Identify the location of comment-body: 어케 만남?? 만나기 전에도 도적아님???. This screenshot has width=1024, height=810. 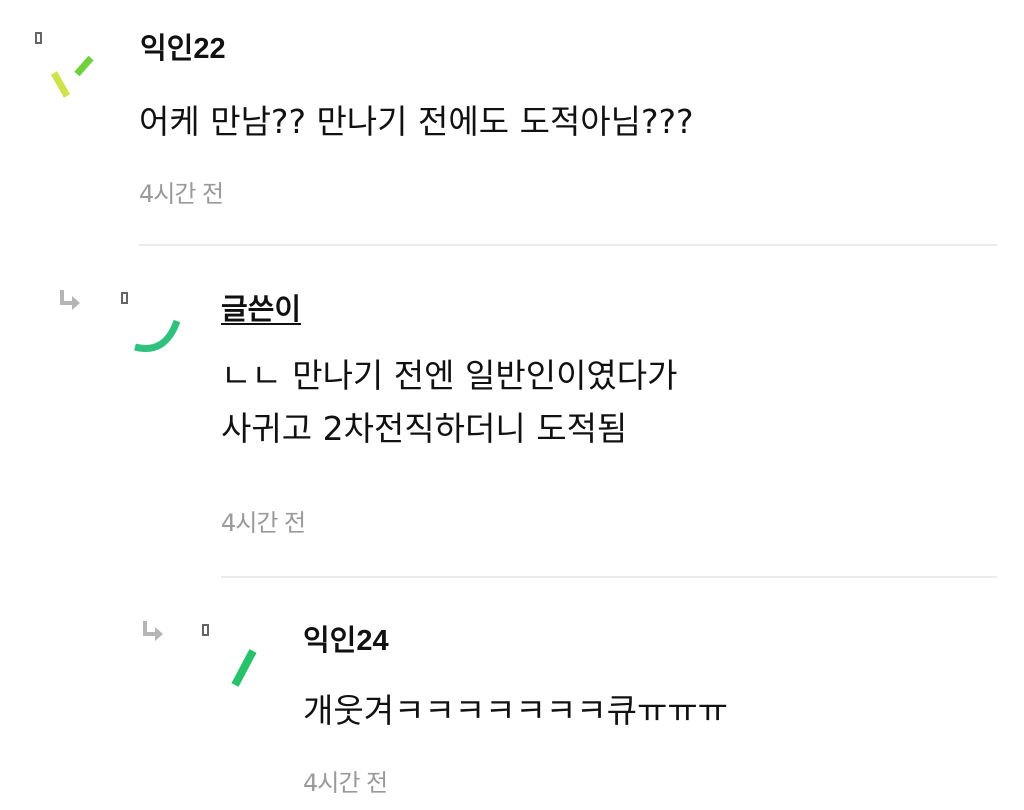
(416, 121).